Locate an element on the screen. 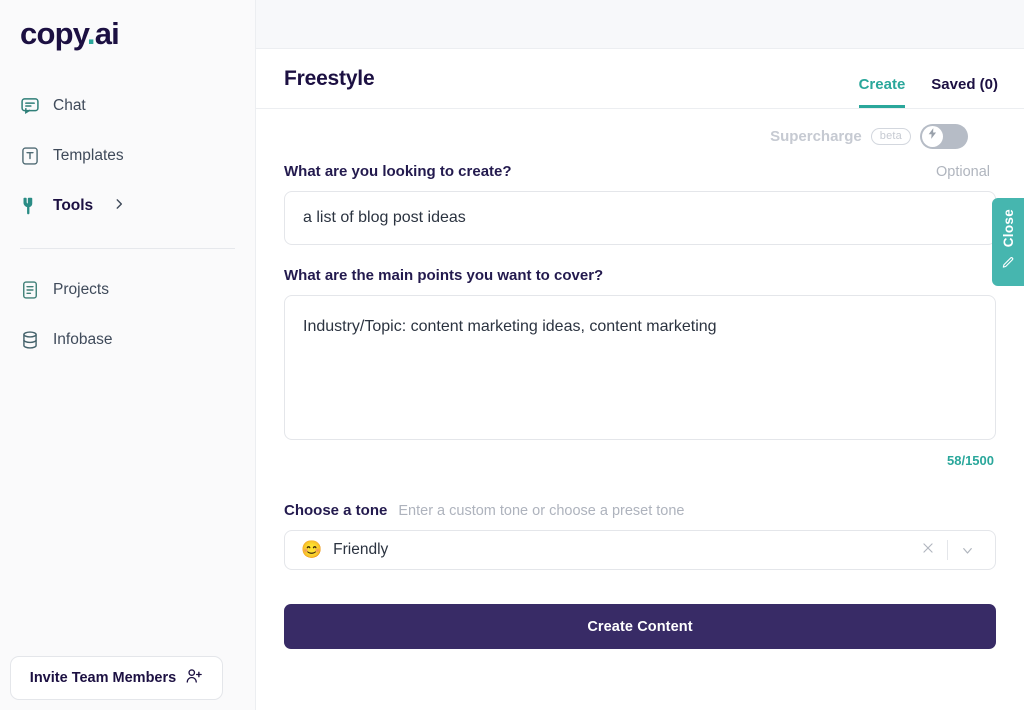 The height and width of the screenshot is (710, 1024). chevron-right-icon is located at coordinates (119, 206).